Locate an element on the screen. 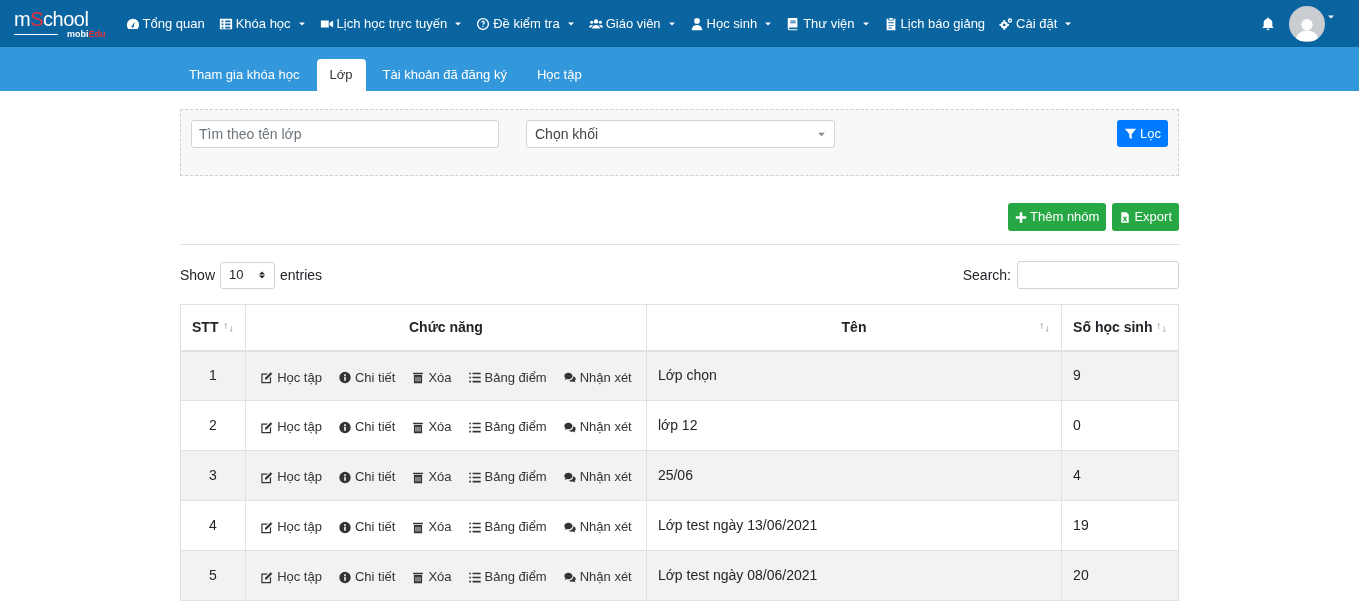  show-label: Show is located at coordinates (198, 275).